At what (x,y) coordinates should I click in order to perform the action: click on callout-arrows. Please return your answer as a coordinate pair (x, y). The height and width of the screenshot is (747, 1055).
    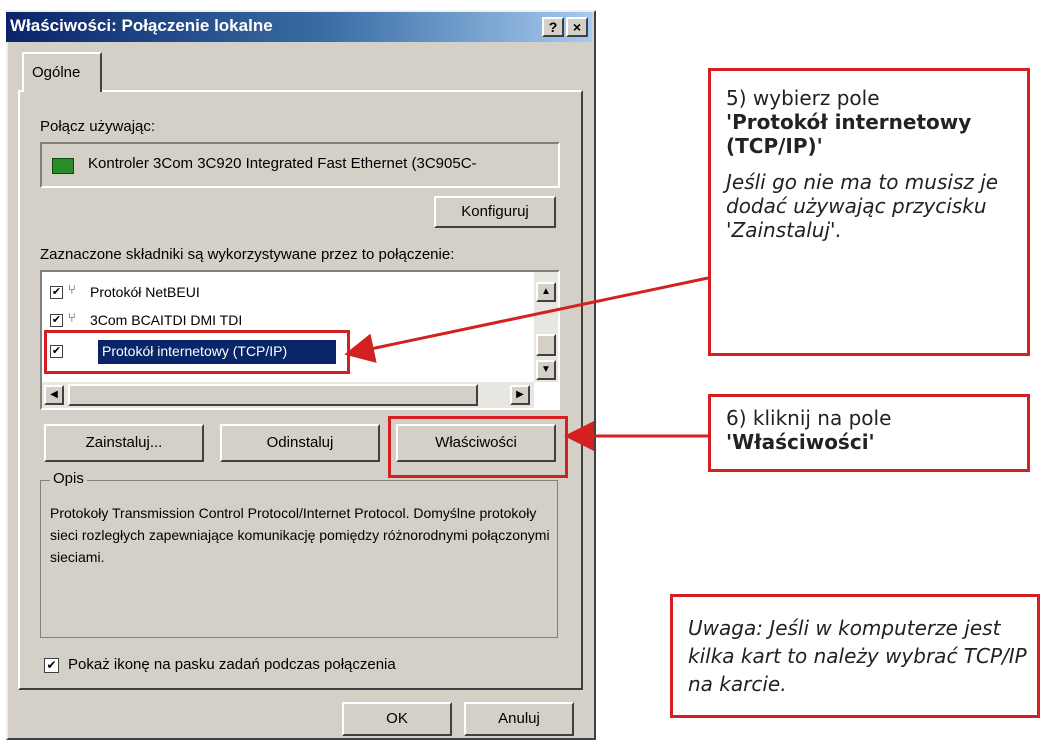
    Looking at the image, I should click on (526, 363).